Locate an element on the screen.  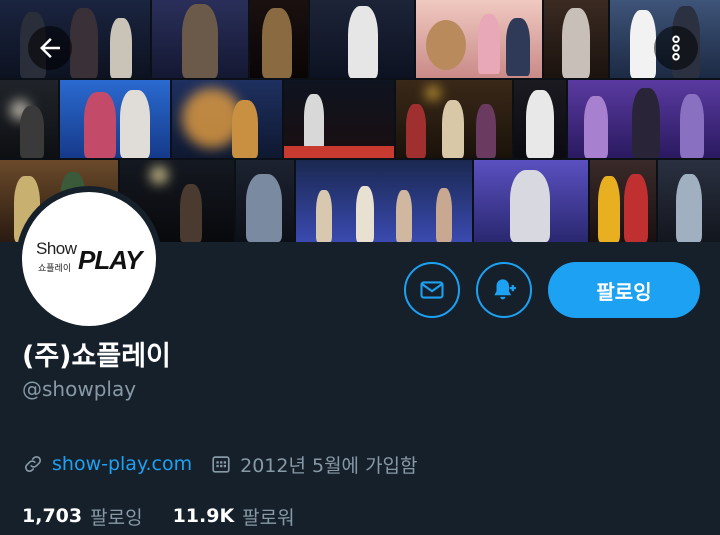
joined-date: 2012년 5월에 가입함 is located at coordinates (329, 465).